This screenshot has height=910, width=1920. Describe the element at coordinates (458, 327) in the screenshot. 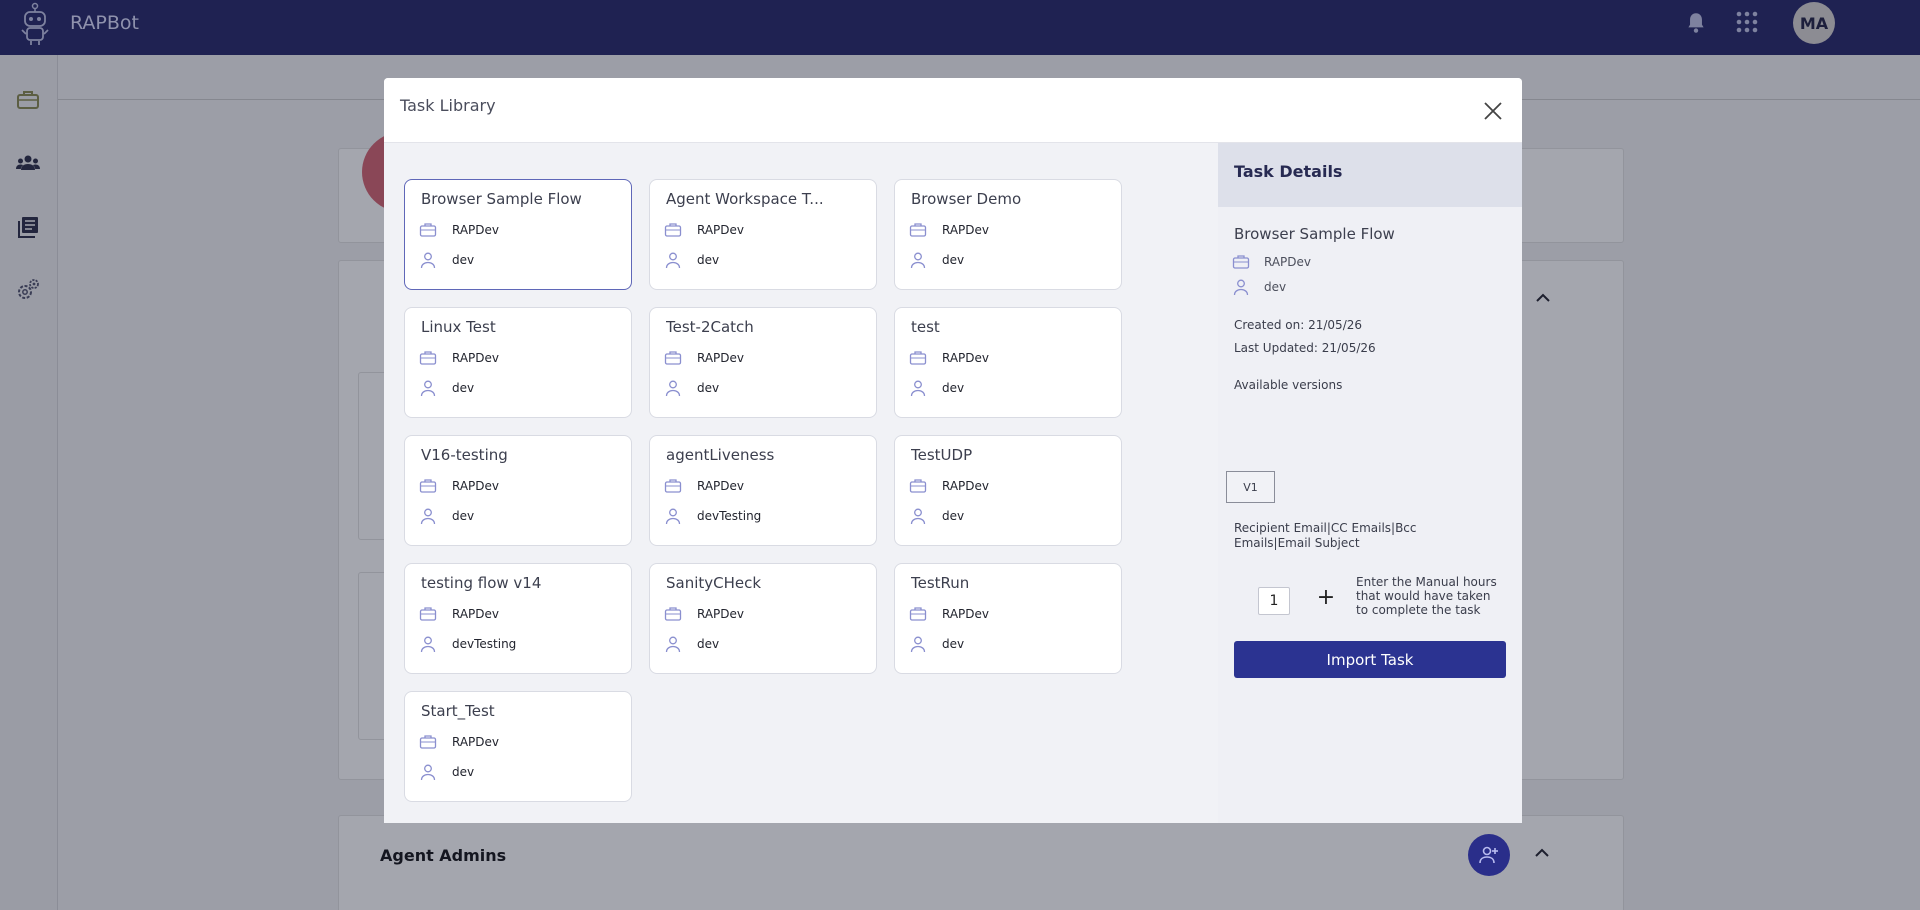

I see `task-name: Linux Test` at that location.